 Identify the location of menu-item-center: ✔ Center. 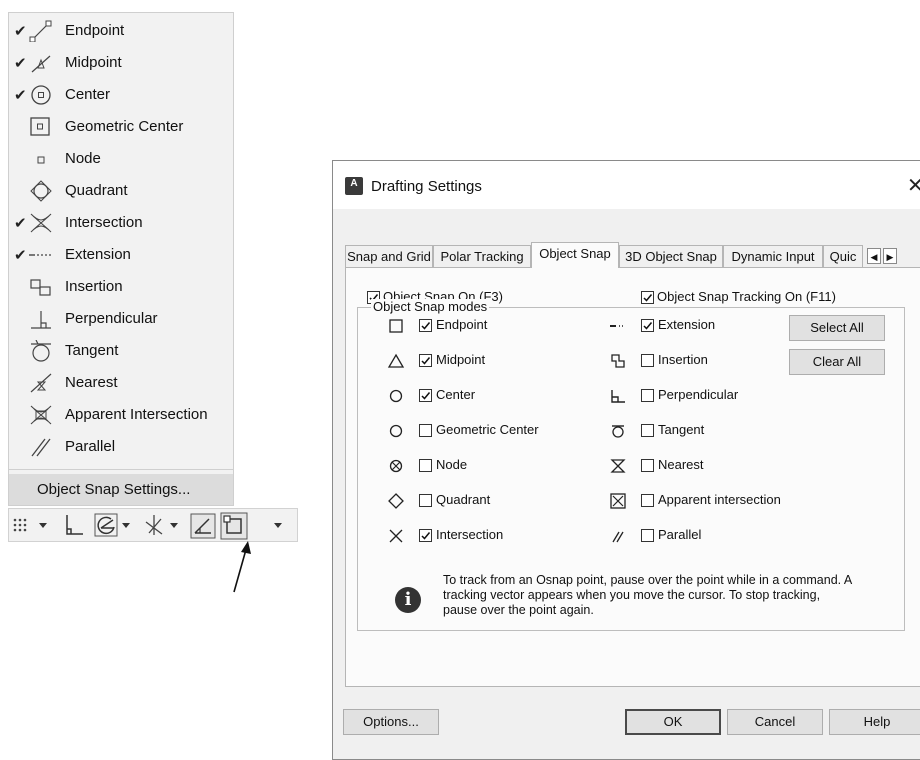
(121, 95).